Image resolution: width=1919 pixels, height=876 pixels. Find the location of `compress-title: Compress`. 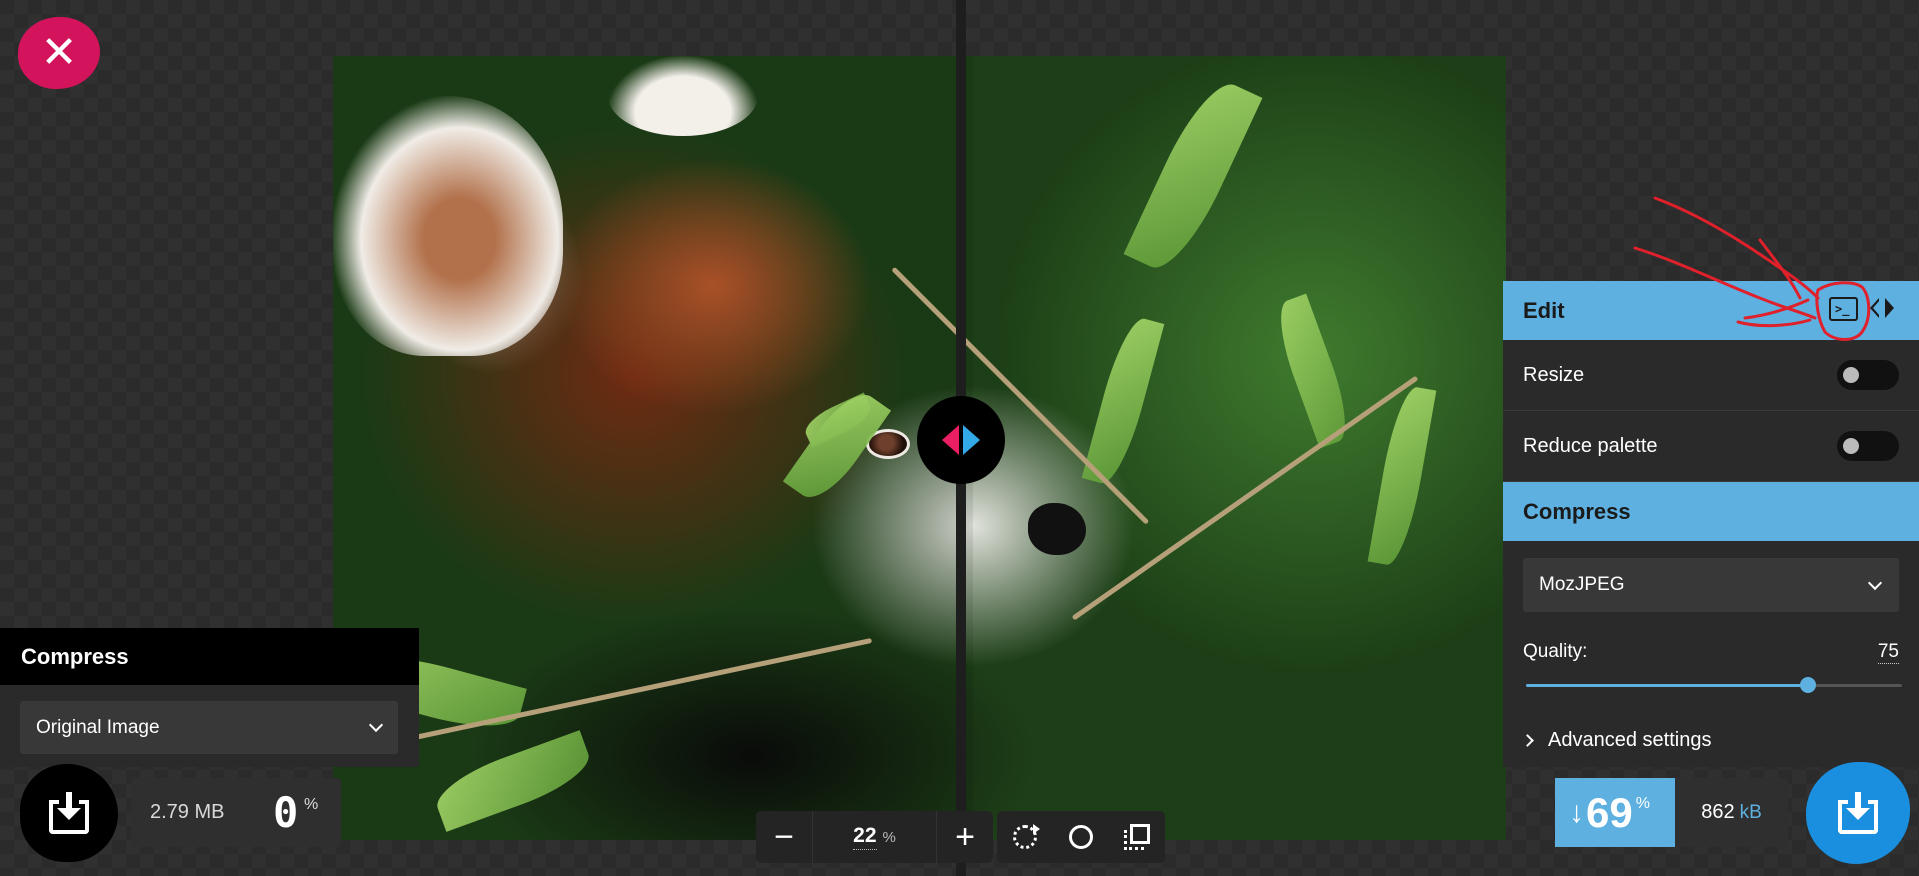

compress-title: Compress is located at coordinates (1577, 511).